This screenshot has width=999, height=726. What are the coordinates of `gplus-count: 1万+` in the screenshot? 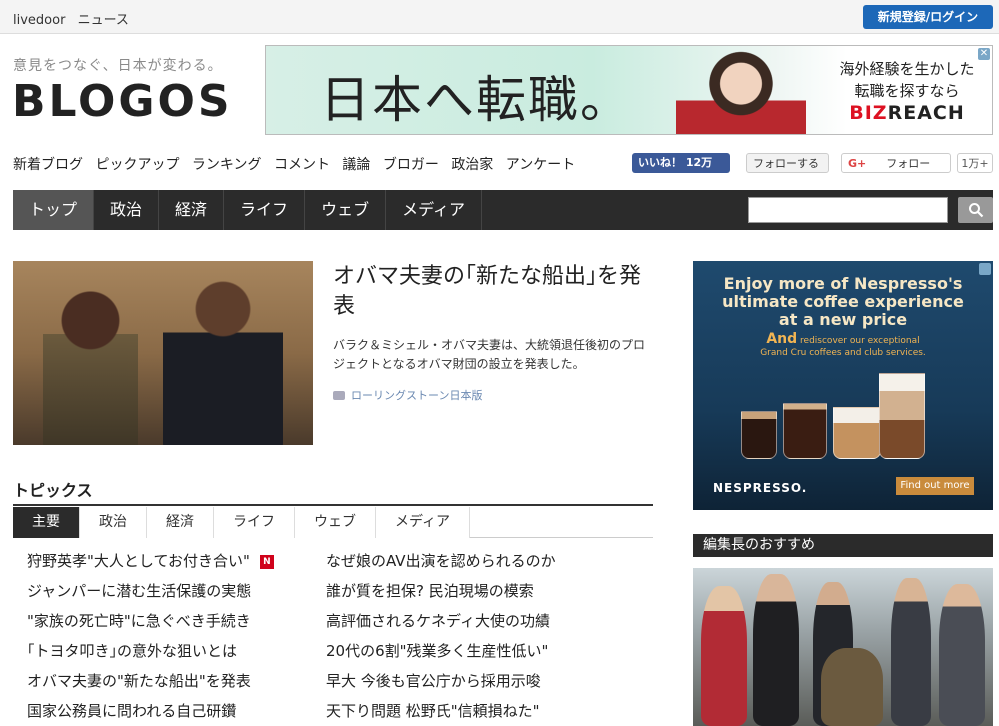 It's located at (975, 163).